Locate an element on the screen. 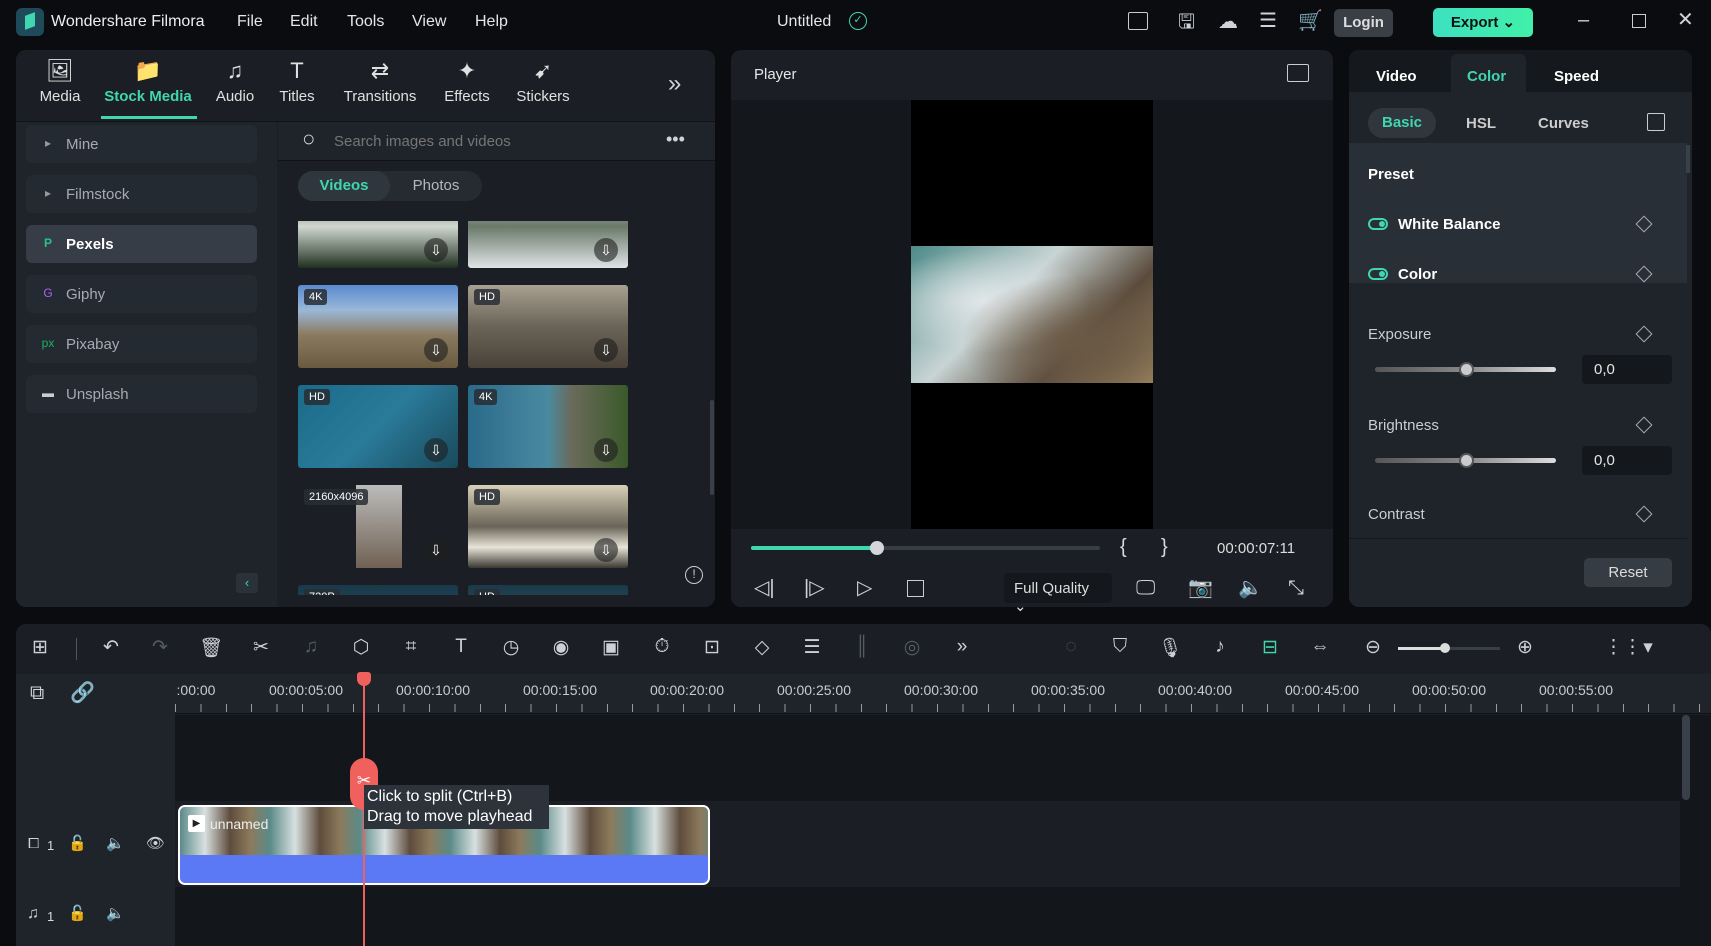 This screenshot has height=946, width=1711. tab-media: 🖼 Media is located at coordinates (60, 81).